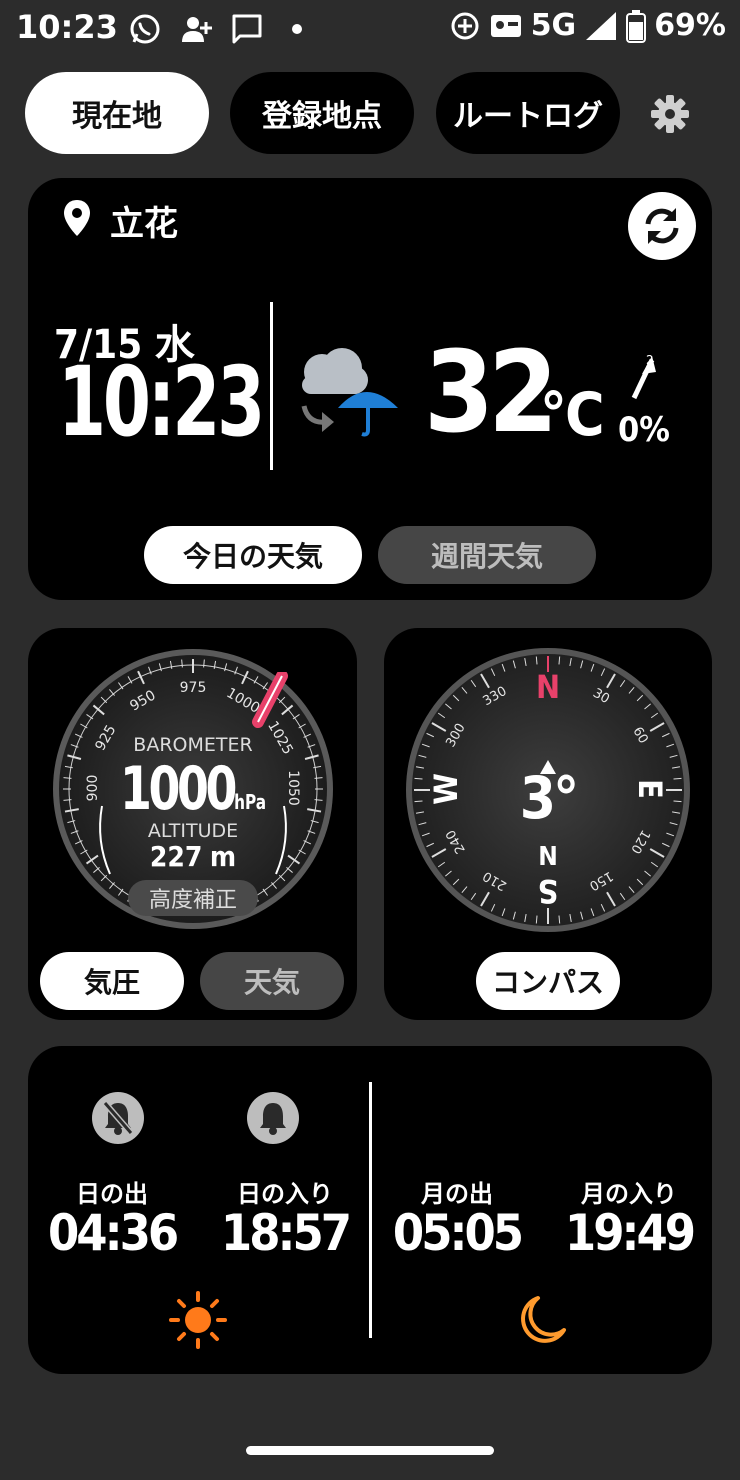 The image size is (740, 1480). I want to click on altitude-calibration-button: 高度補正, so click(193, 898).